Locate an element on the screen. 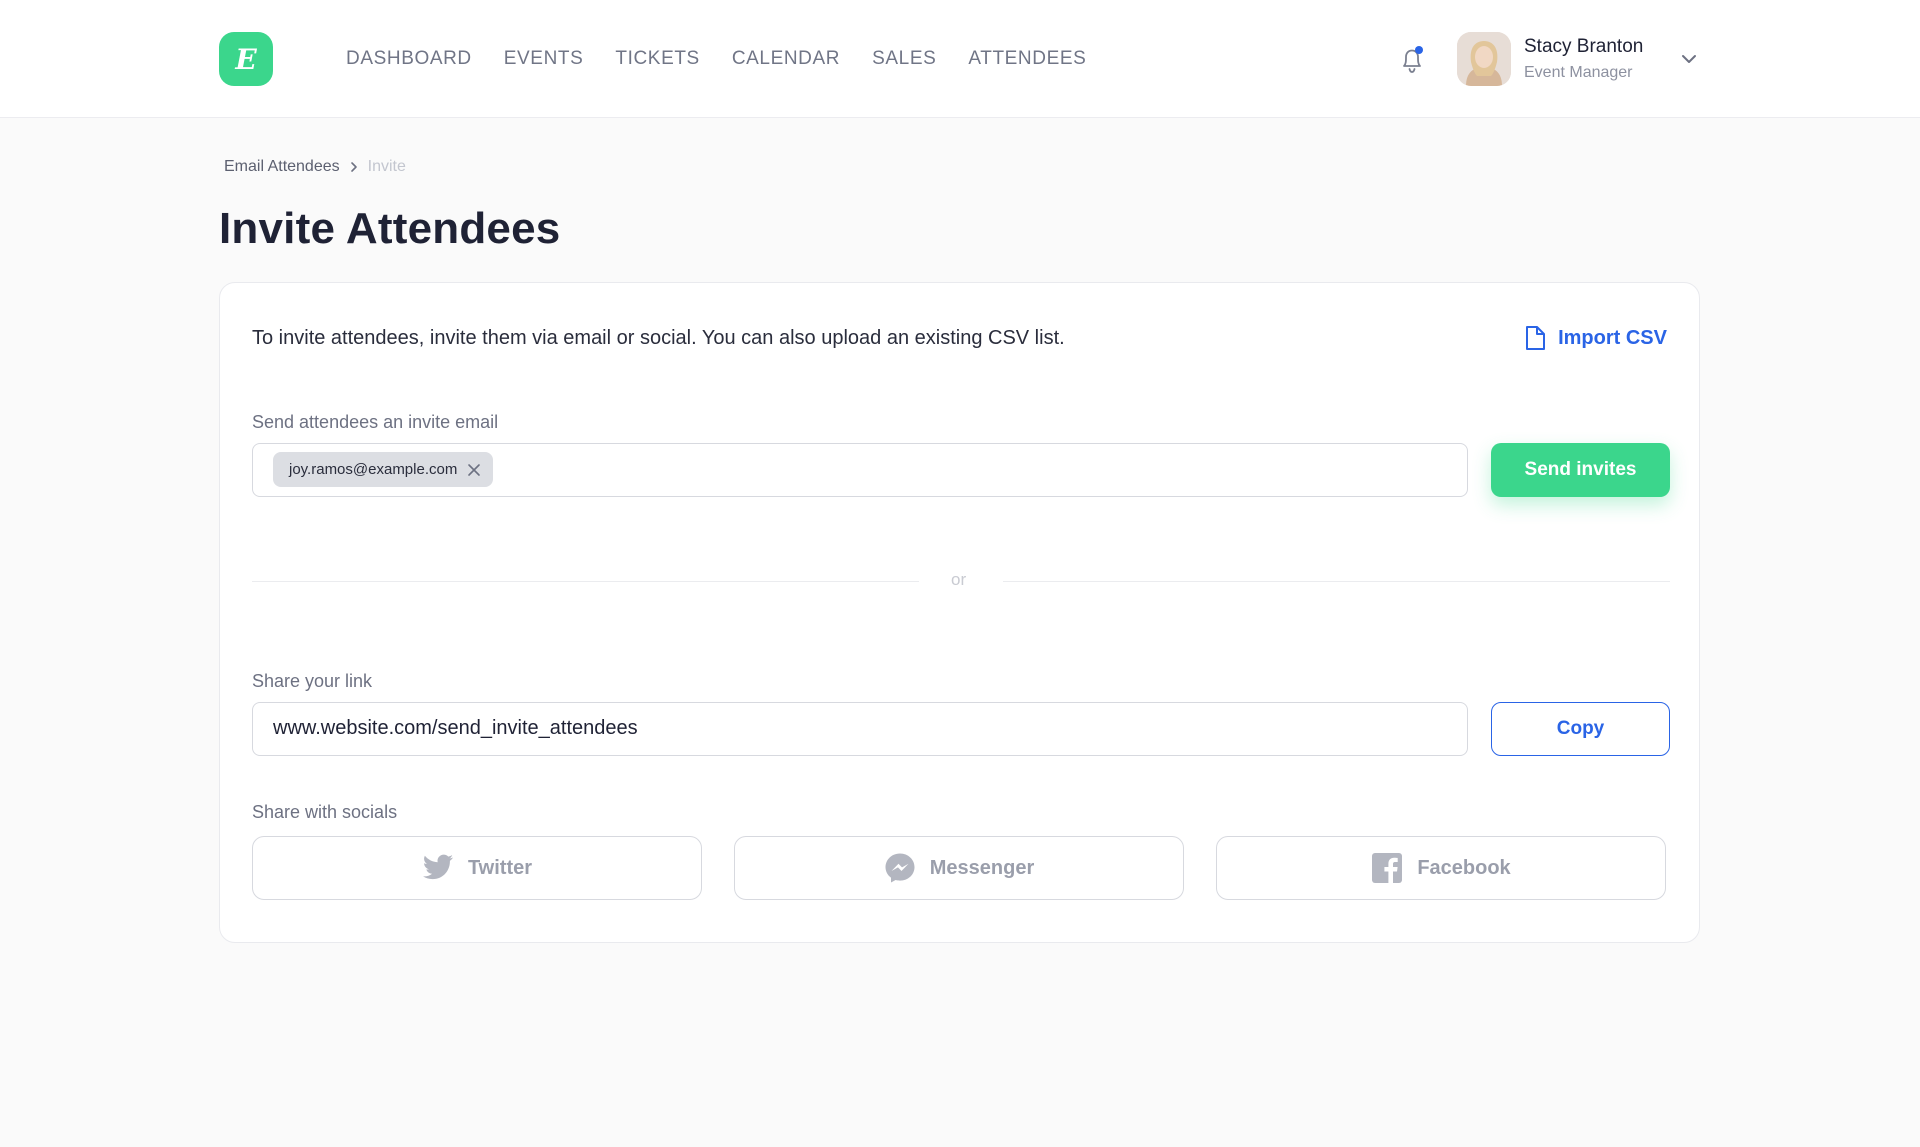 This screenshot has width=1920, height=1147. nav-item-tickets: TICKETS is located at coordinates (657, 59).